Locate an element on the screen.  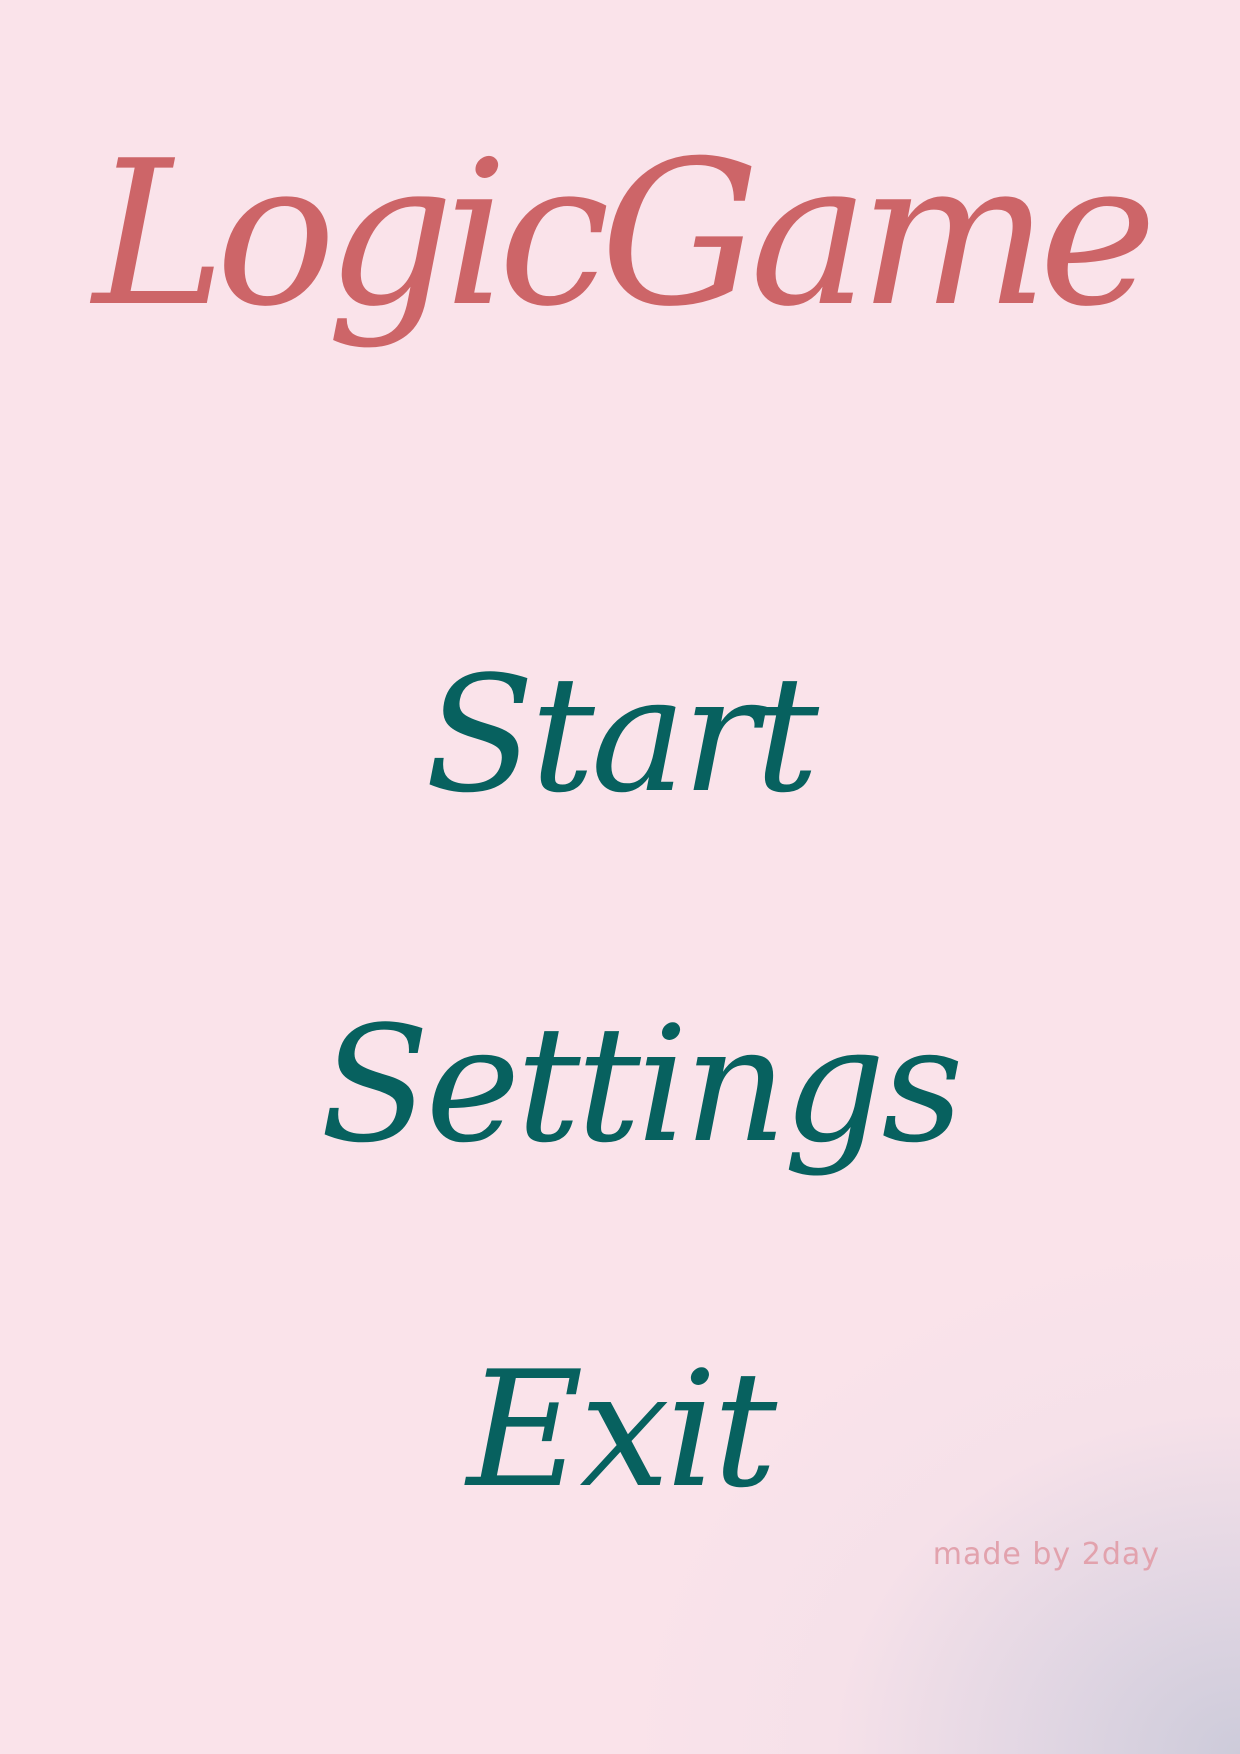
author-credit: made by 2day is located at coordinates (1046, 1554).